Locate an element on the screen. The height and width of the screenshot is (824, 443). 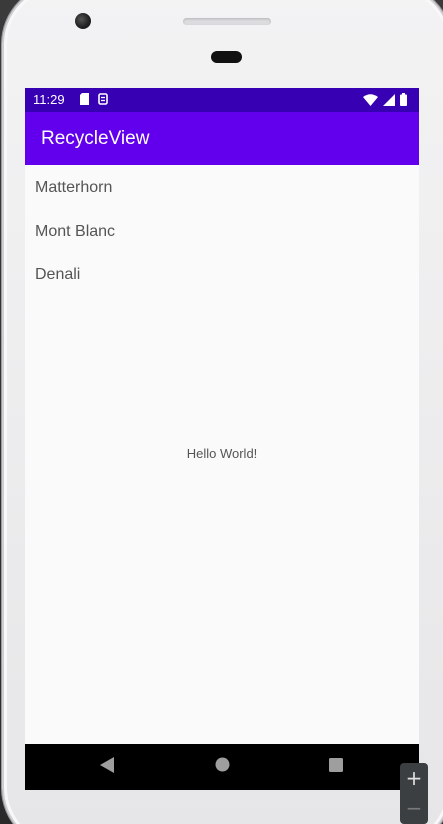
navigation-bar is located at coordinates (222, 767).